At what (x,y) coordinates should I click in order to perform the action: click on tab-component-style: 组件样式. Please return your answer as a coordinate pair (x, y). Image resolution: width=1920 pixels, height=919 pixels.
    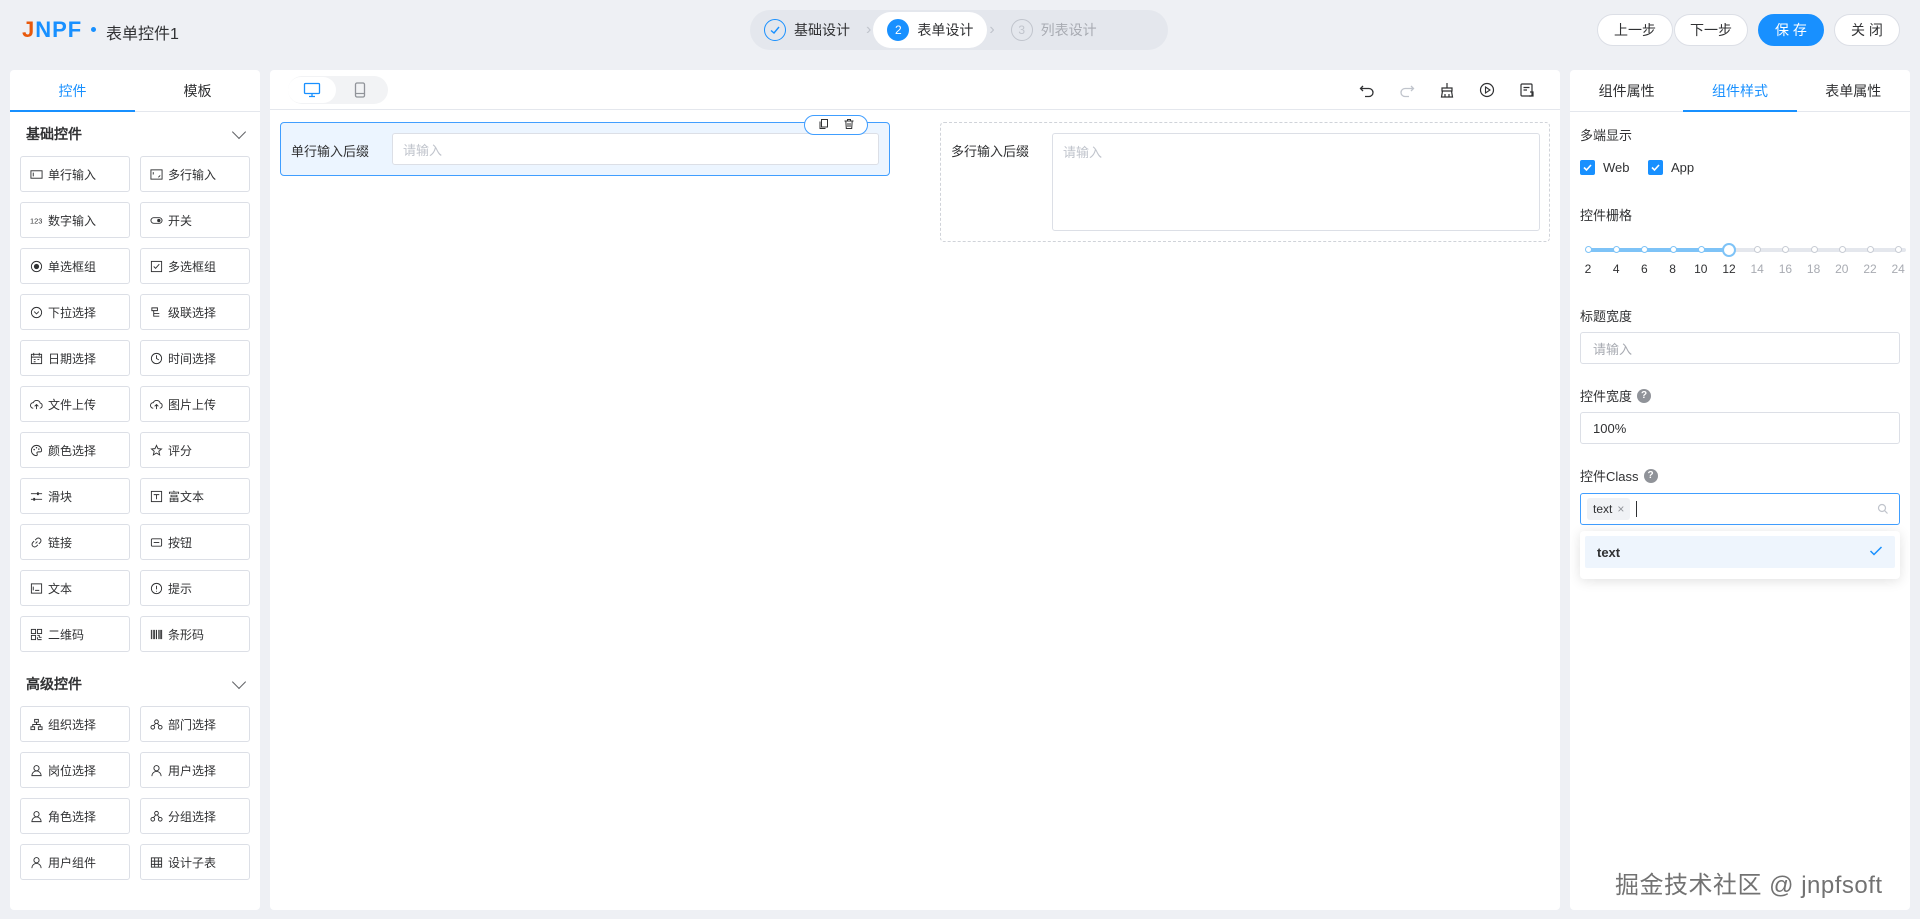
    Looking at the image, I should click on (1740, 91).